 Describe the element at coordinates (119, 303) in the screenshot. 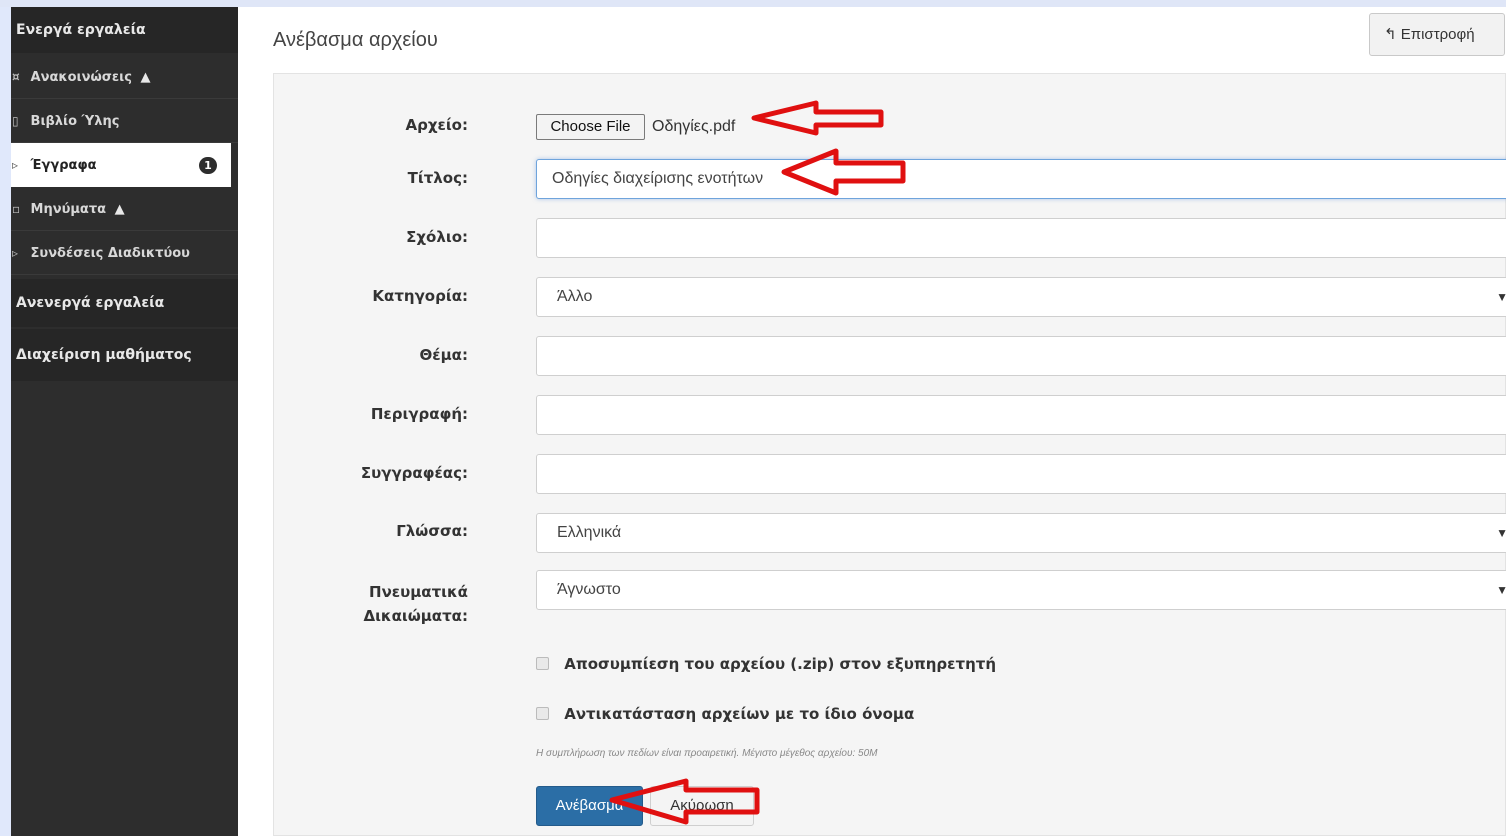

I see `section-inactive-tools: Ανενεργά εργαλεία` at that location.